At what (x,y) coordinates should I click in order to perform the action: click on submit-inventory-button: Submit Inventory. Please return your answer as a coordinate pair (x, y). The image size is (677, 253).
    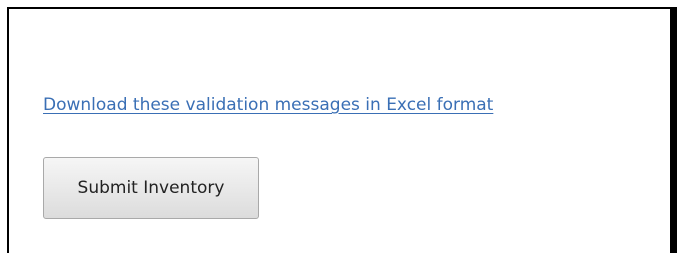
    Looking at the image, I should click on (151, 188).